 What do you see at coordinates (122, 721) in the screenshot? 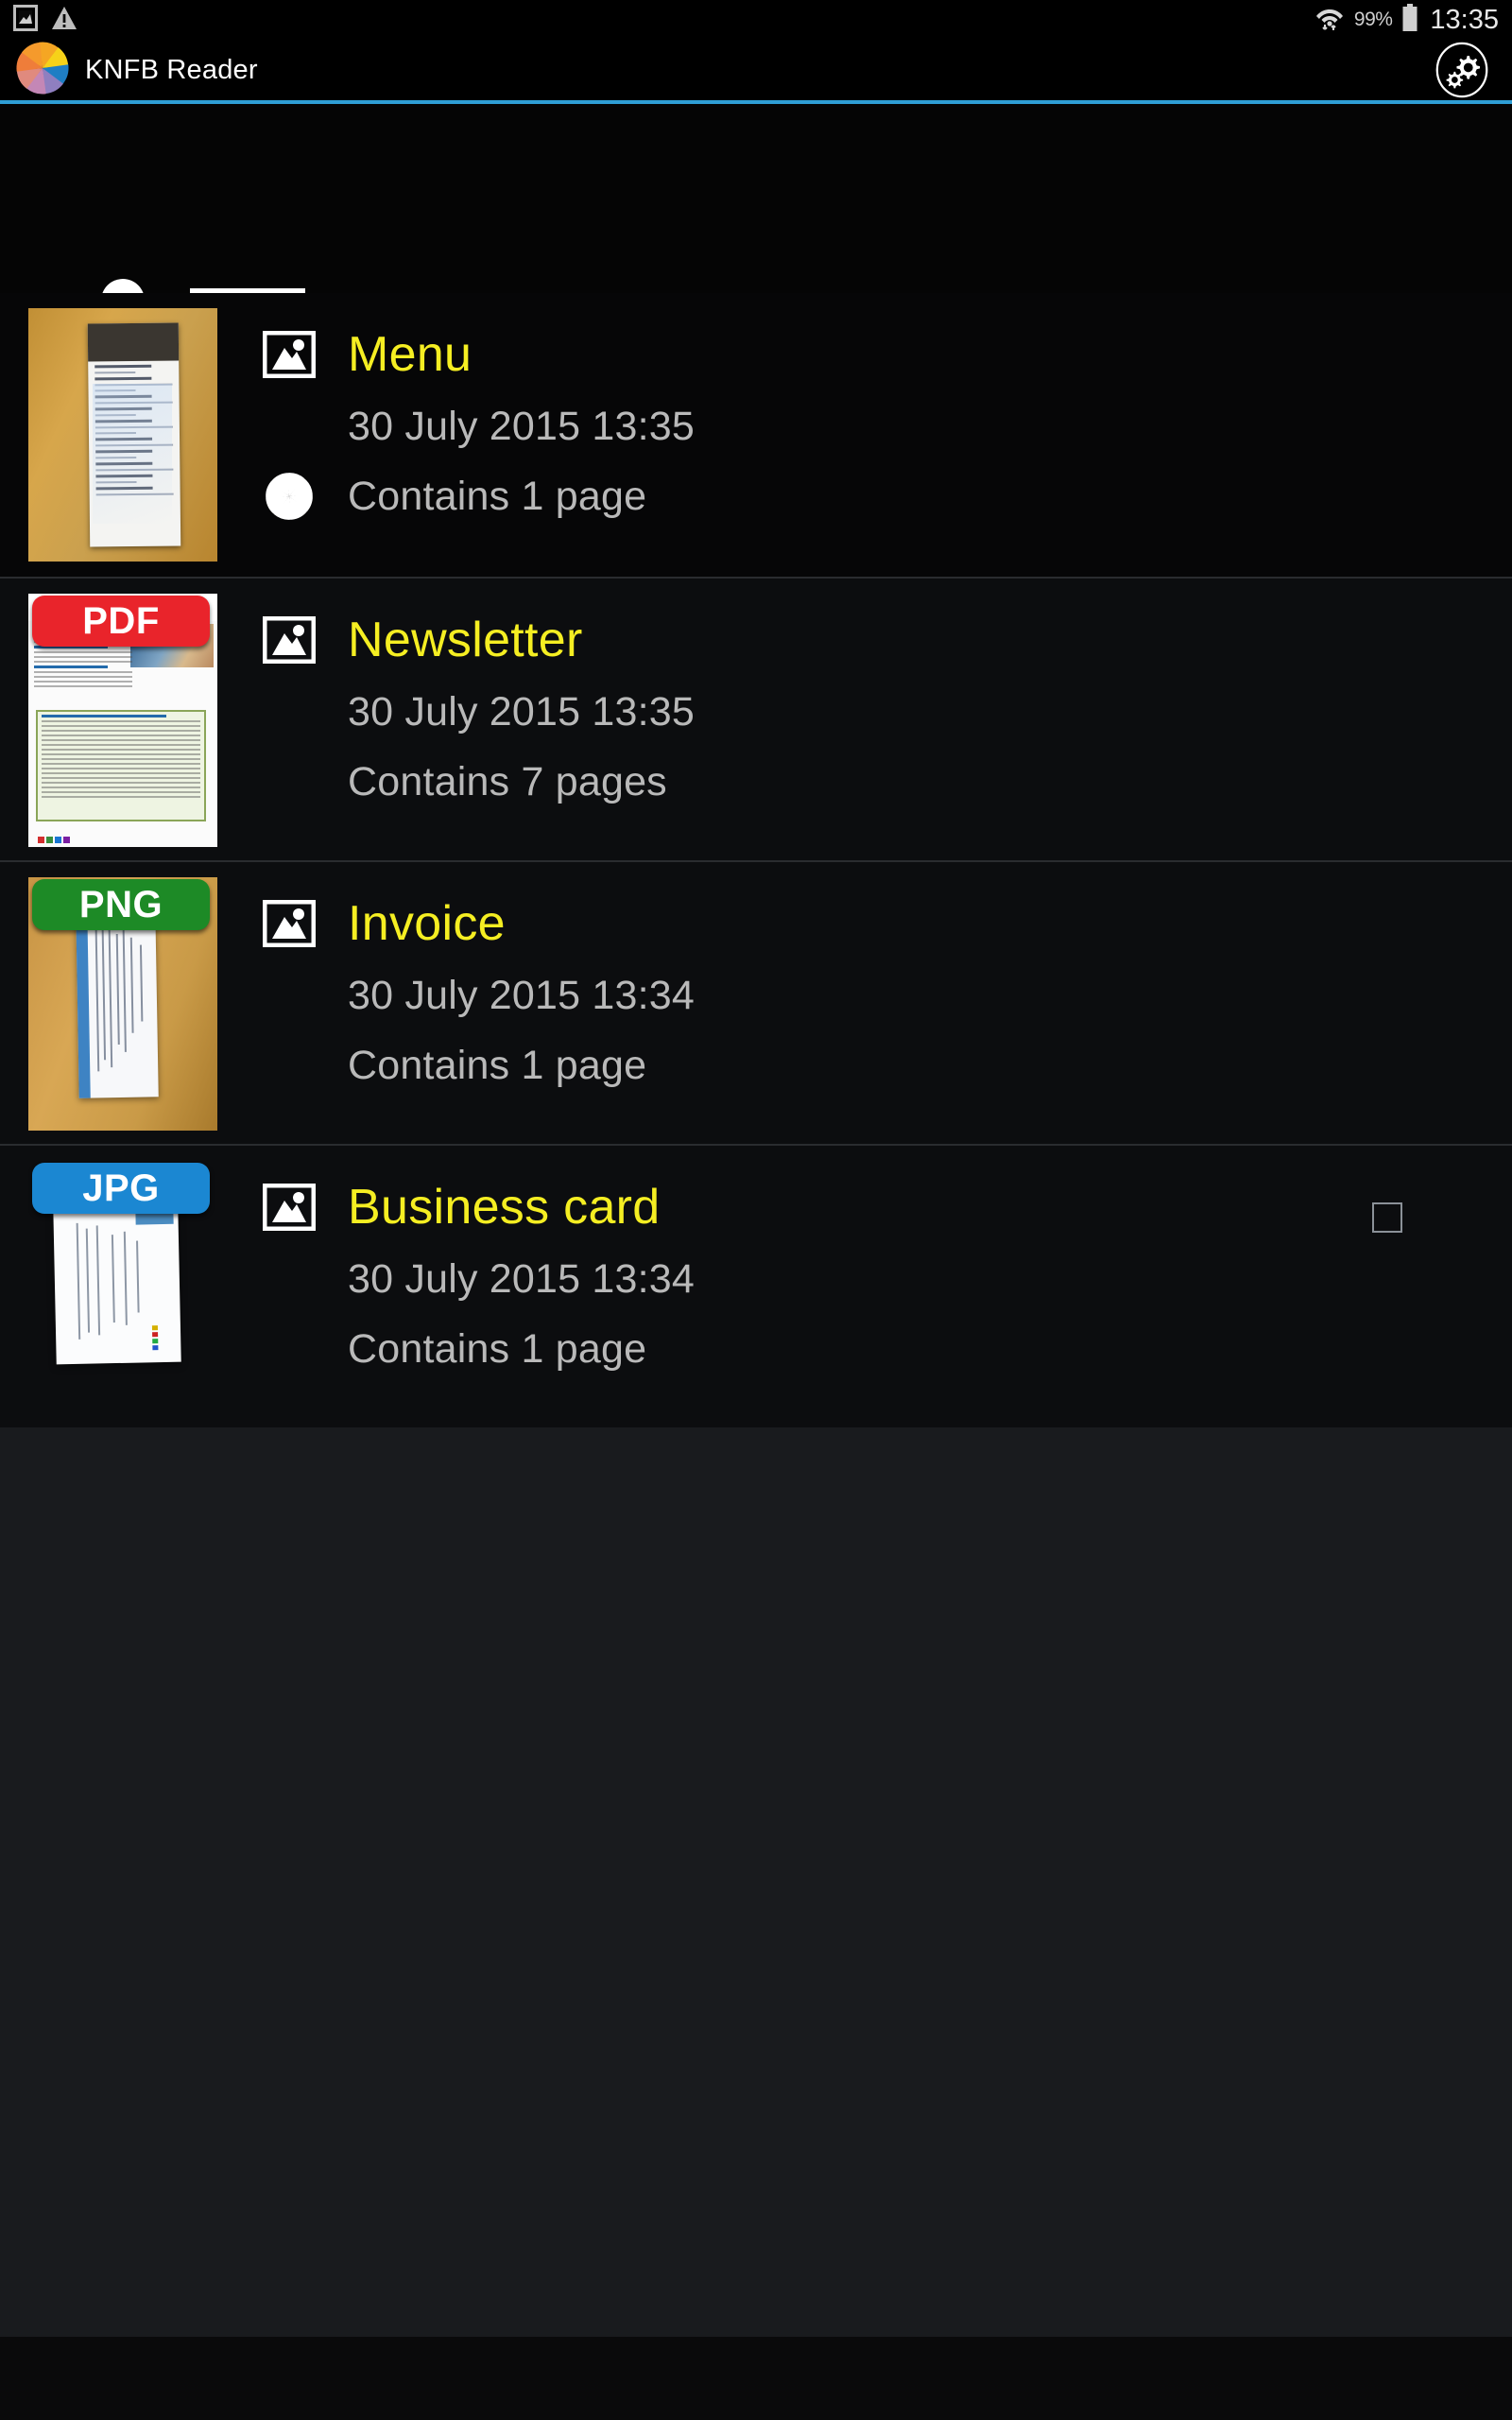
I see `newsletter-thumbnail: PDF` at bounding box center [122, 721].